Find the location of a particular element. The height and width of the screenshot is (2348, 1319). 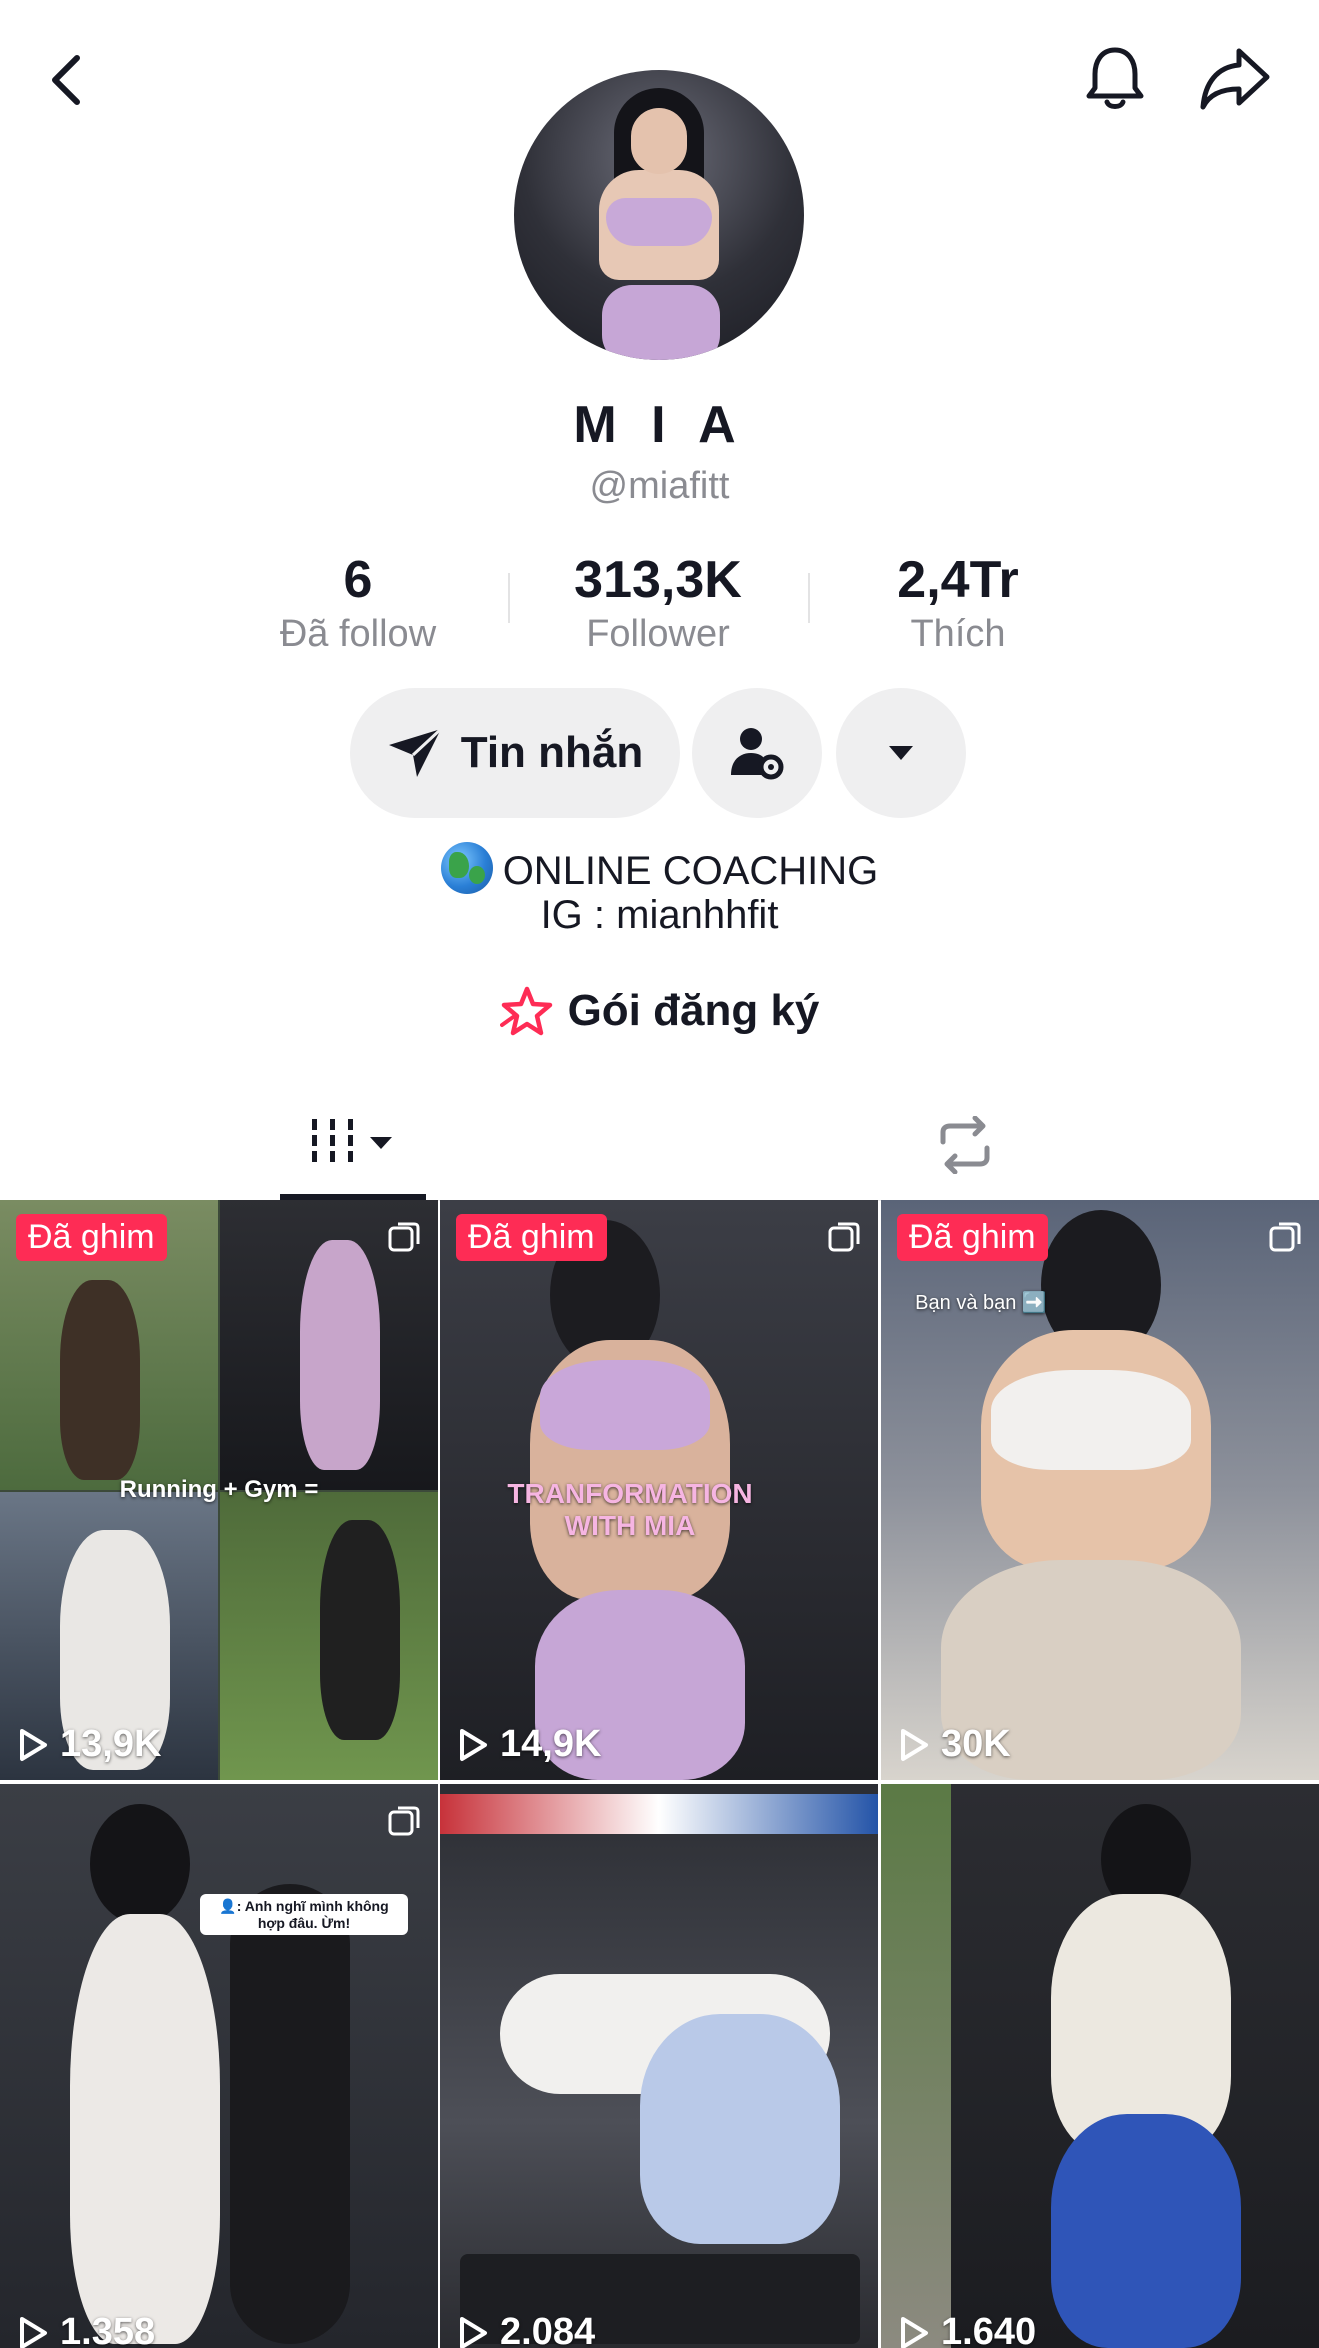

star-icon is located at coordinates (525, 1011).